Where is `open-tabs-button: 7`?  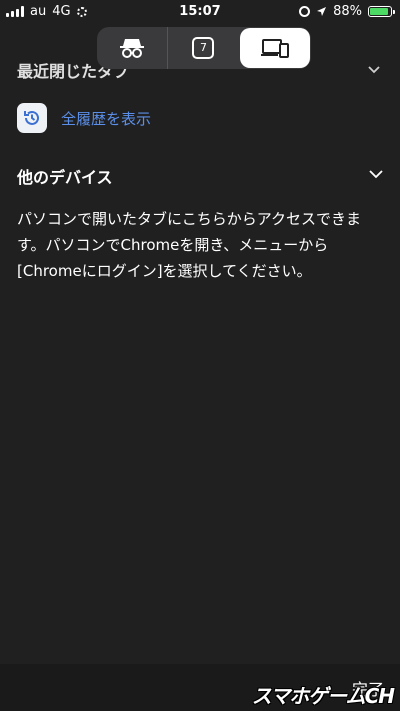
open-tabs-button: 7 is located at coordinates (202, 48).